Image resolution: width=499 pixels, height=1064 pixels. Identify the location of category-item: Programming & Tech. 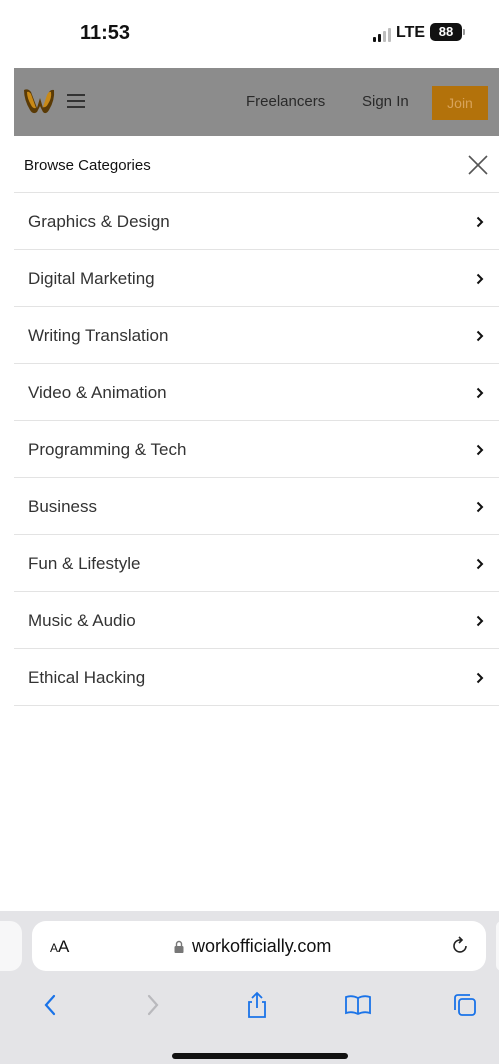
(256, 449).